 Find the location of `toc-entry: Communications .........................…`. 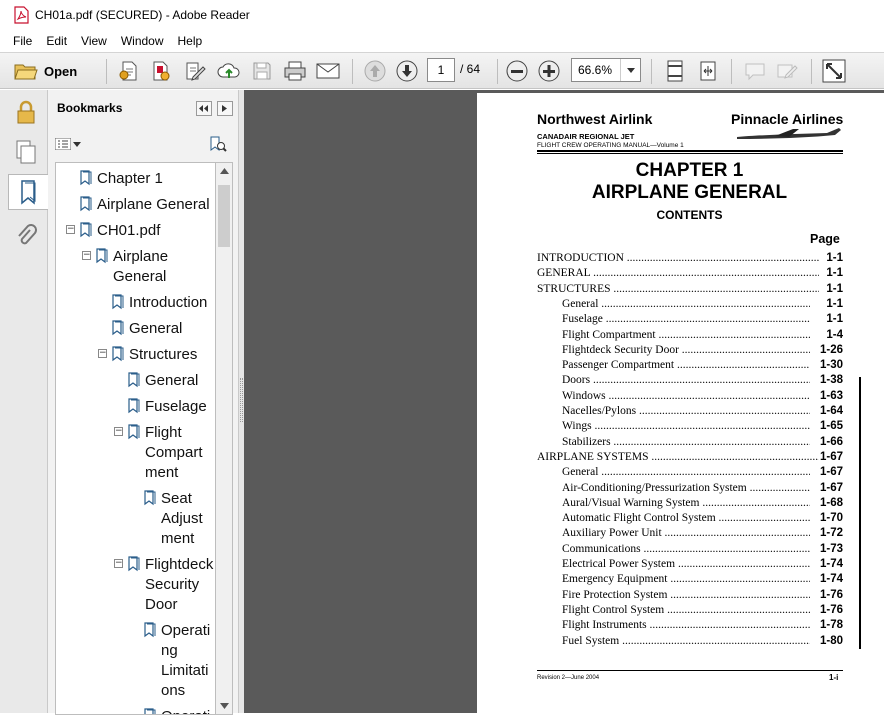

toc-entry: Communications .........................… is located at coordinates (686, 548).